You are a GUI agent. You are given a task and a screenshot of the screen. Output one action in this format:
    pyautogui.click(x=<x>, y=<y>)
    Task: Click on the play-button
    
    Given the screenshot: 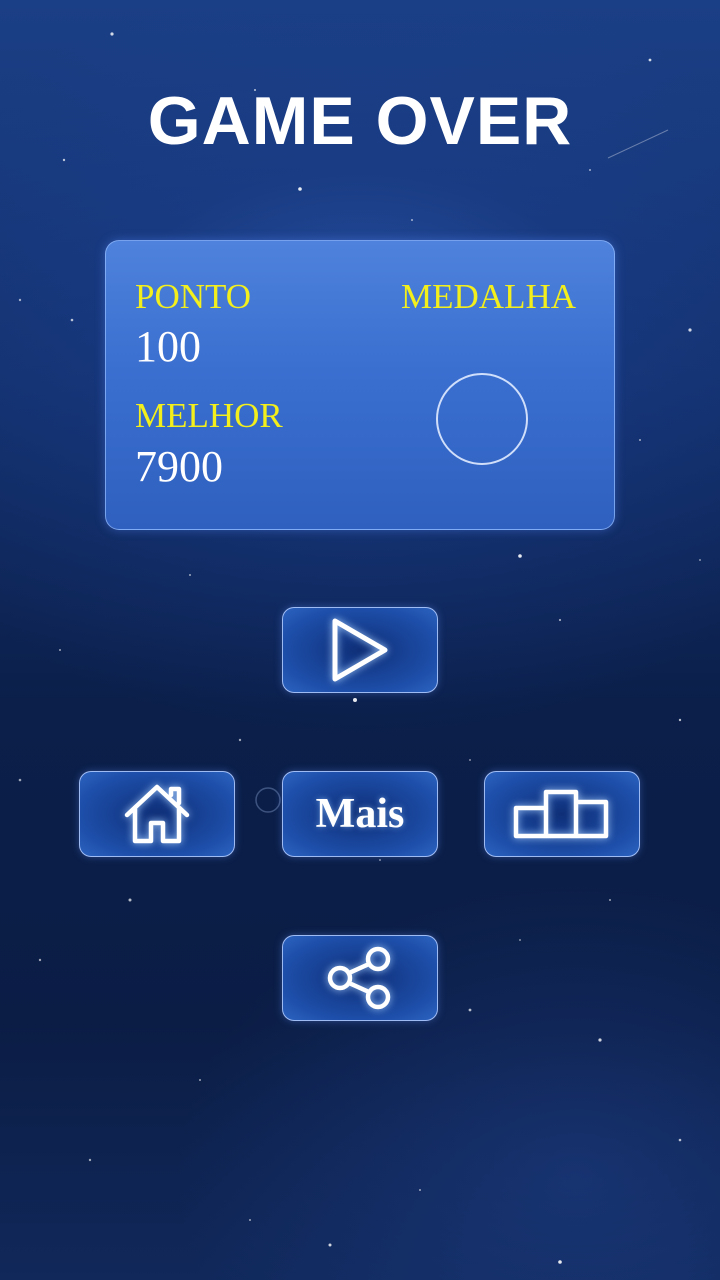 What is the action you would take?
    pyautogui.click(x=360, y=650)
    